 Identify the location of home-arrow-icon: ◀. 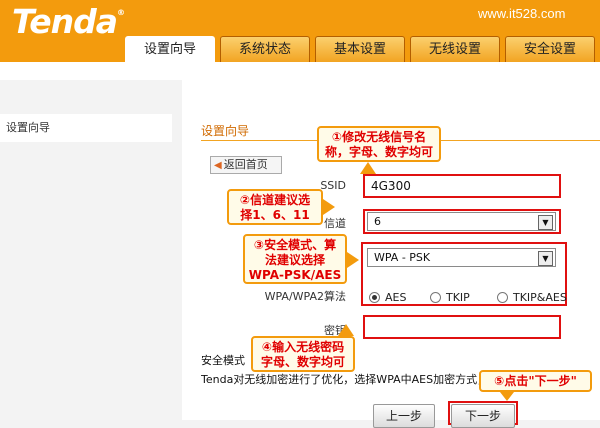
(218, 165).